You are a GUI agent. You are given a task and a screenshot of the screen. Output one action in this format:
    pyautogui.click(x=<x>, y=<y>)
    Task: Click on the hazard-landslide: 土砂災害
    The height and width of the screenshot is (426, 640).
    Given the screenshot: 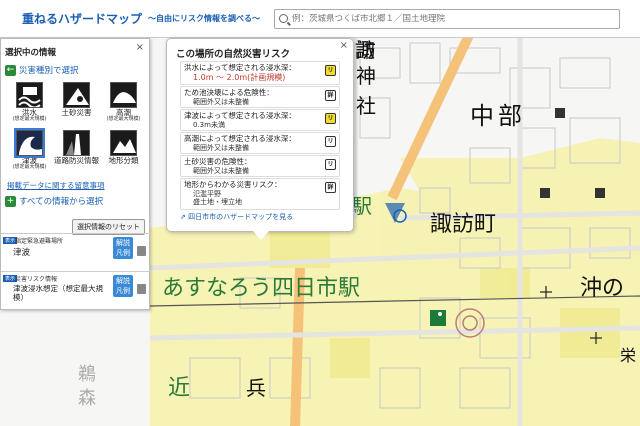 What is the action you would take?
    pyautogui.click(x=76, y=106)
    